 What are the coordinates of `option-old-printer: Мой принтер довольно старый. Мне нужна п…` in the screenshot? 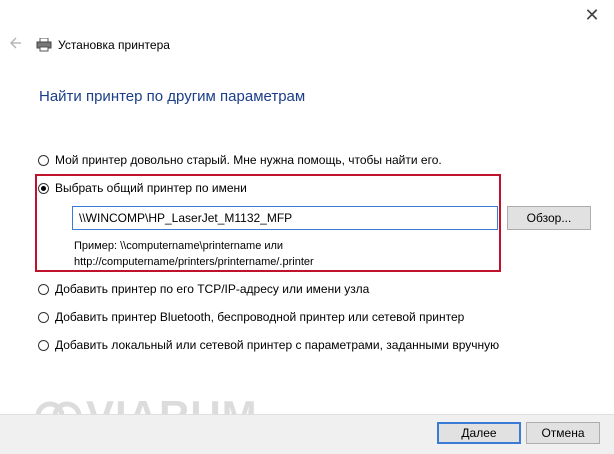 It's located at (240, 160).